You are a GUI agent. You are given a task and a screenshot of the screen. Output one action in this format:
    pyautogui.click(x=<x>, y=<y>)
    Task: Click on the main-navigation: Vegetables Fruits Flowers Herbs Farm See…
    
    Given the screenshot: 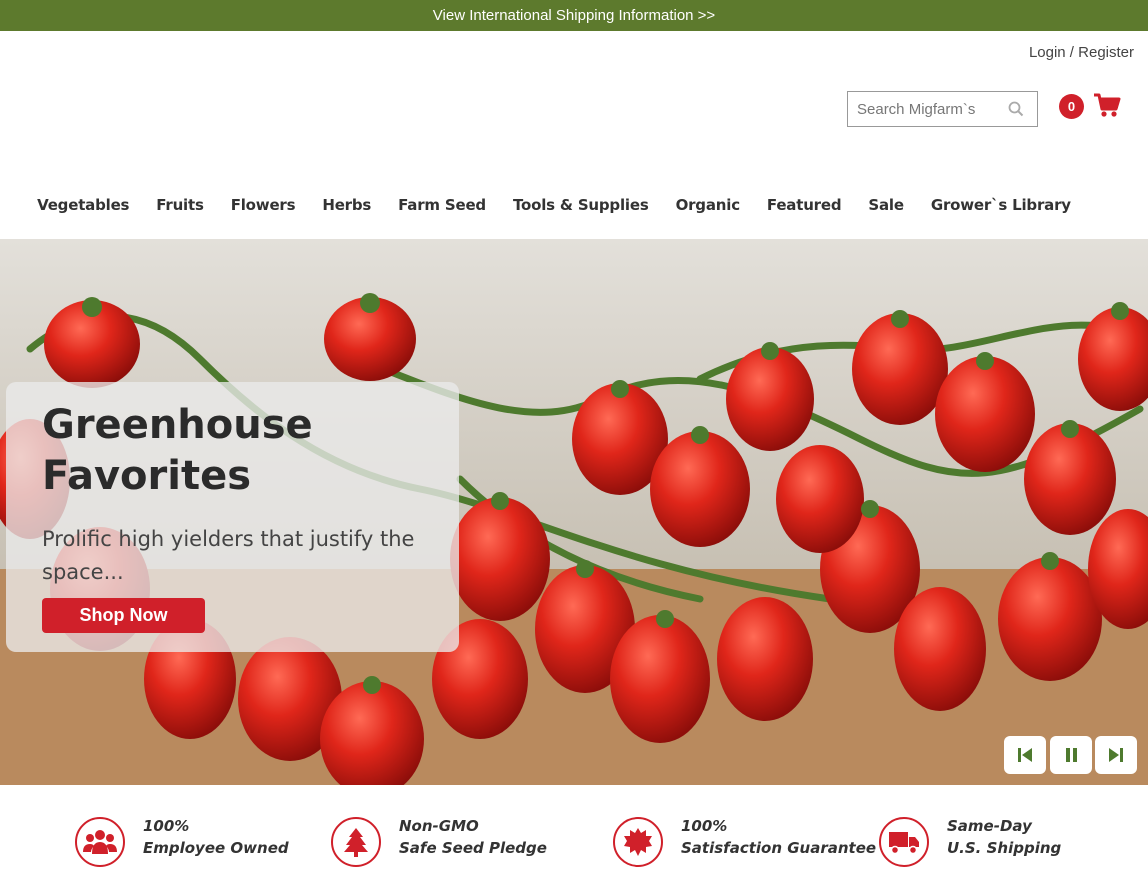 What is the action you would take?
    pyautogui.click(x=574, y=210)
    